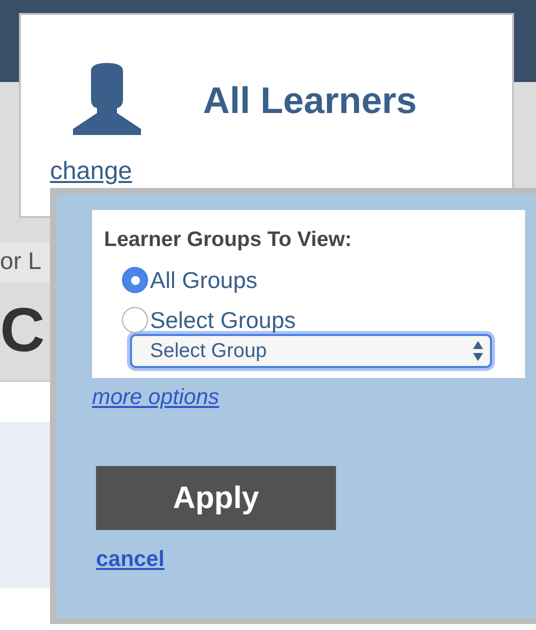 This screenshot has height=630, width=536. Describe the element at coordinates (310, 101) in the screenshot. I see `learner-title: All Learners` at that location.